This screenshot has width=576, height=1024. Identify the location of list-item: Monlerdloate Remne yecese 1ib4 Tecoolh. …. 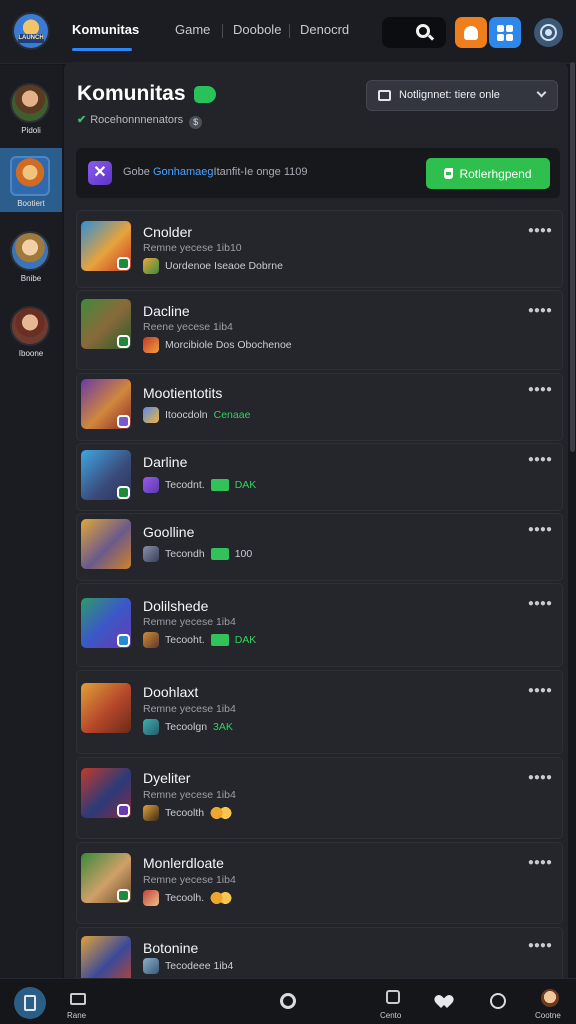
(319, 883).